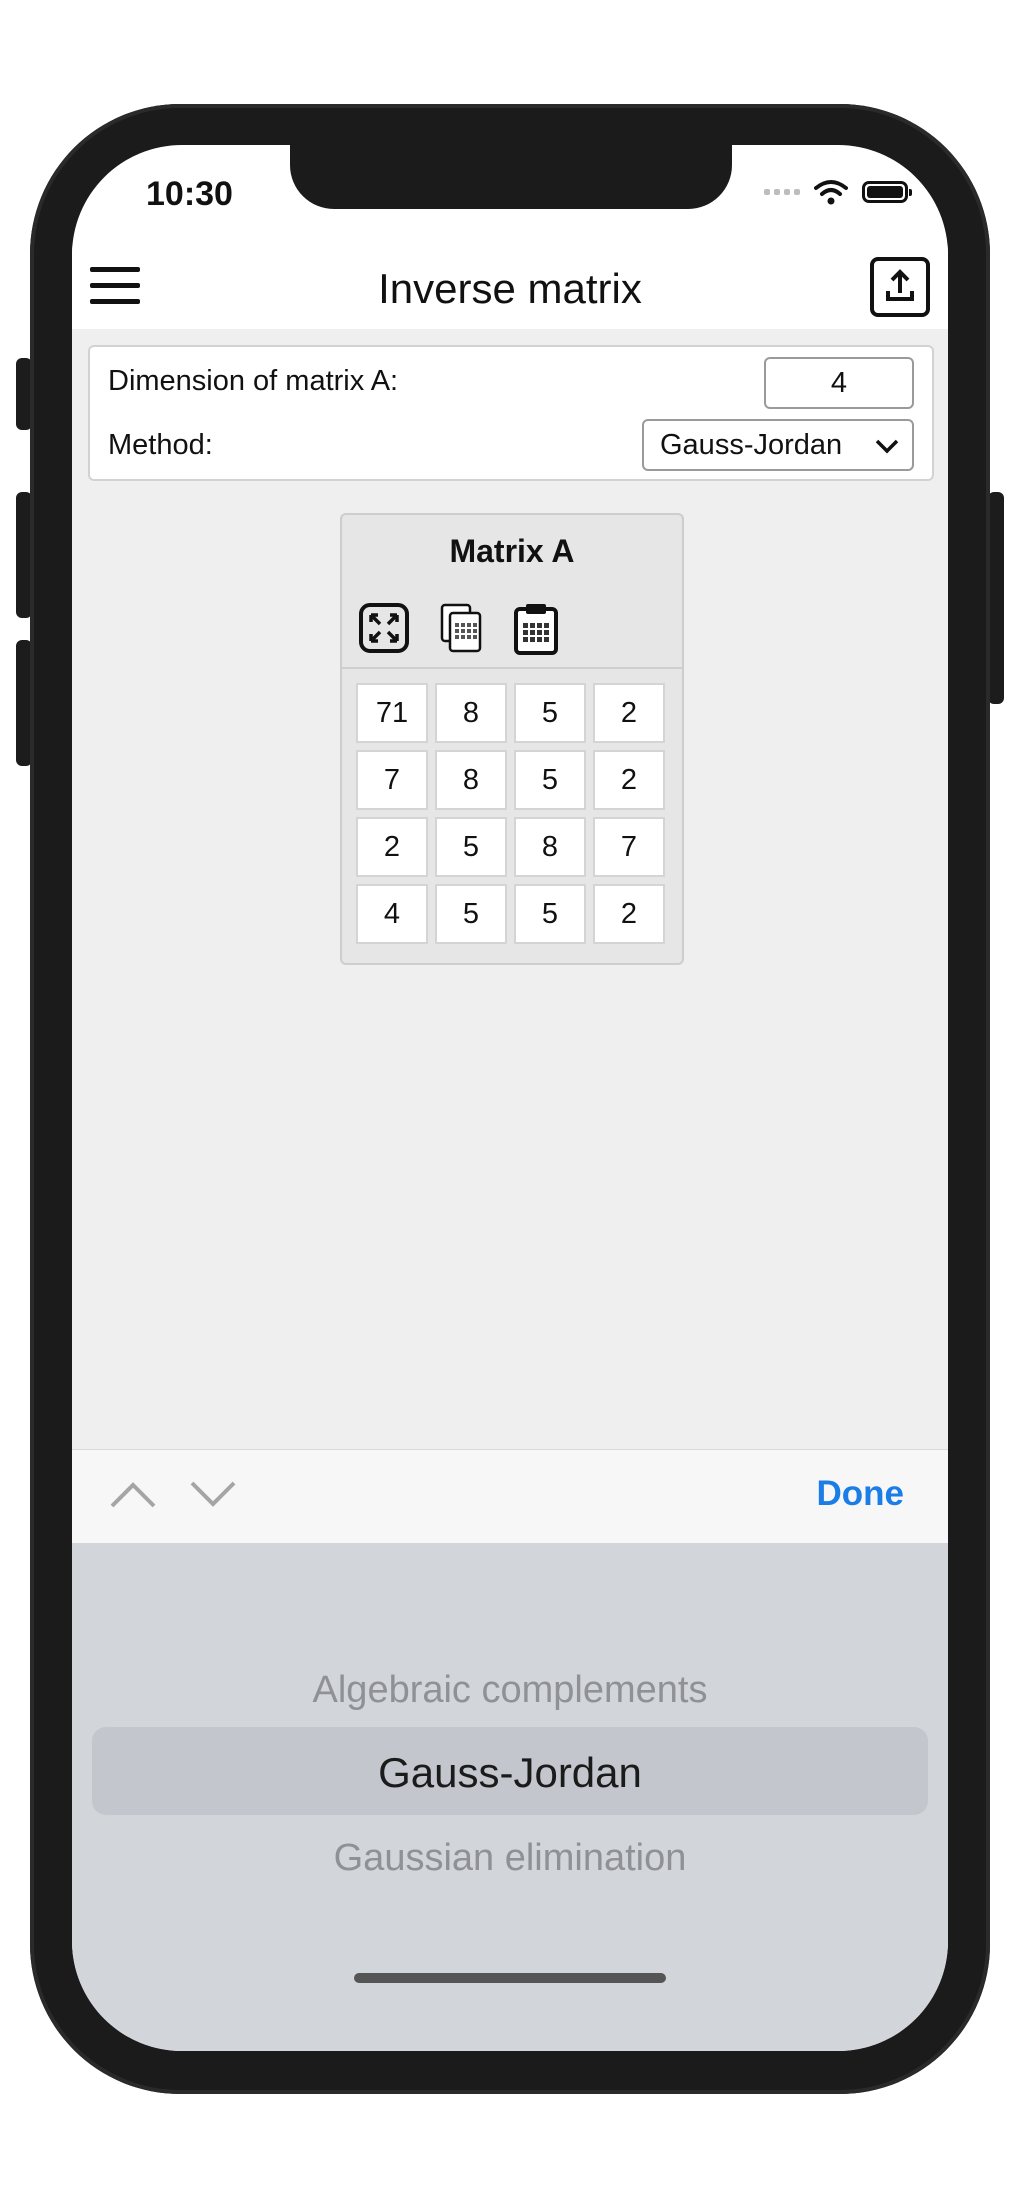 This screenshot has height=2208, width=1020. Describe the element at coordinates (392, 914) in the screenshot. I see `matrix-cell: 4` at that location.